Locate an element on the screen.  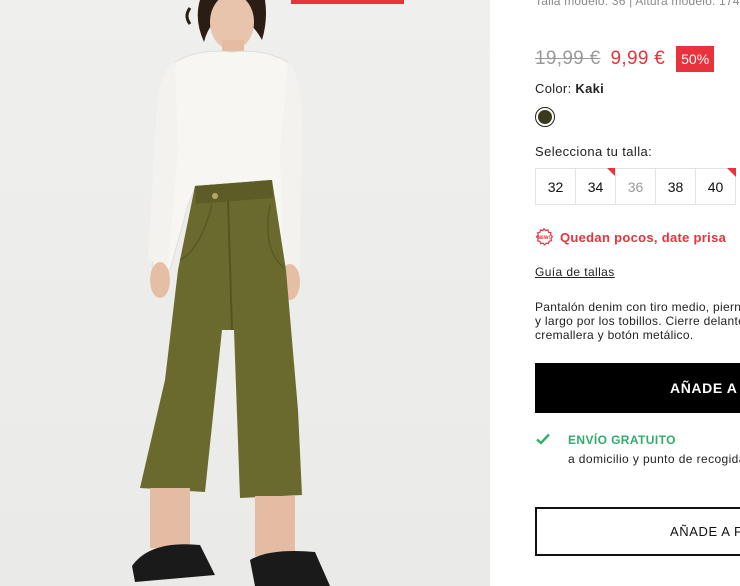
size-option-label: 32 is located at coordinates (555, 186).